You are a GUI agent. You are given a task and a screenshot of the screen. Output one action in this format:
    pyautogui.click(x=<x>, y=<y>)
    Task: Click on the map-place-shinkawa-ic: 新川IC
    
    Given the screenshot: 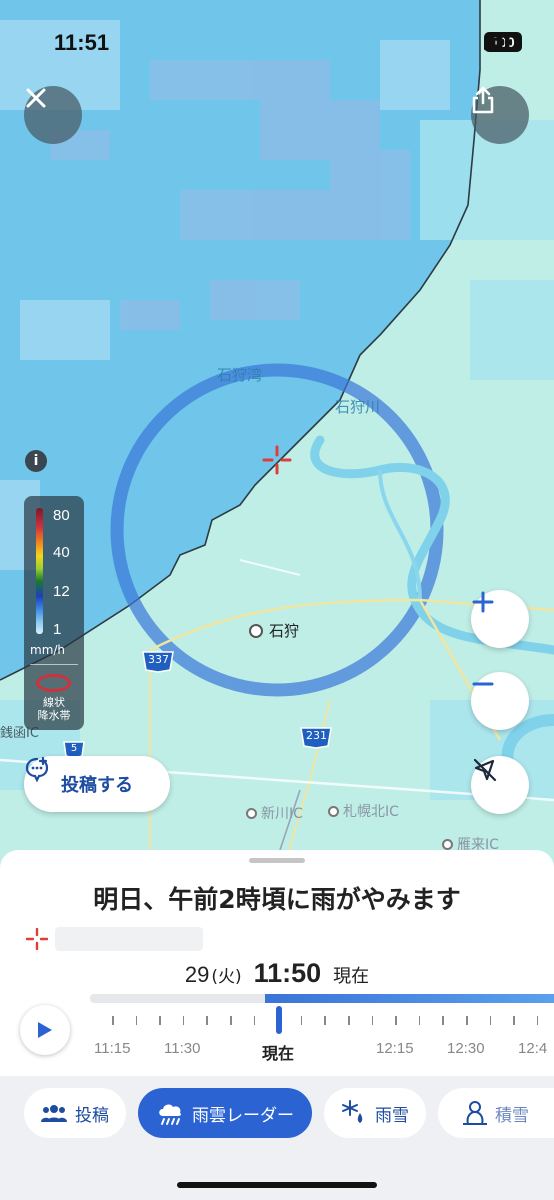 What is the action you would take?
    pyautogui.click(x=274, y=813)
    